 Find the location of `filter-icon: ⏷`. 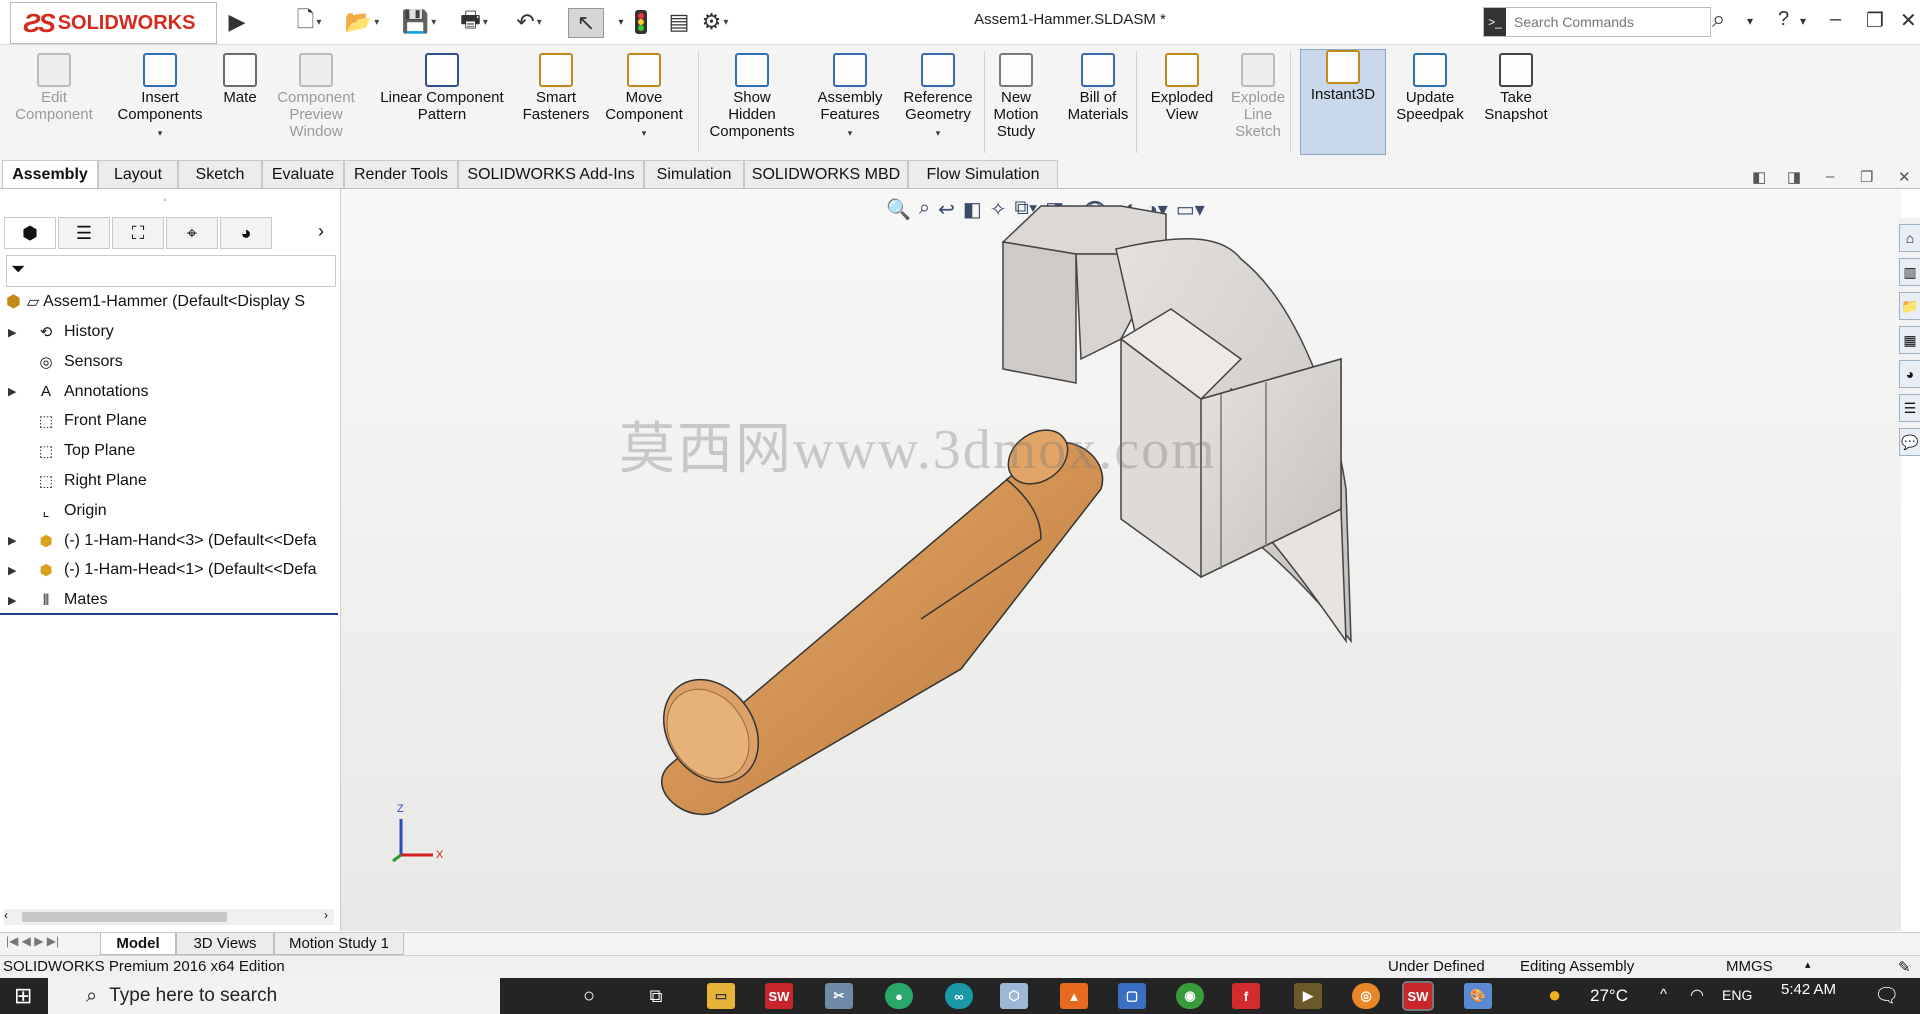

filter-icon: ⏷ is located at coordinates (18, 269).